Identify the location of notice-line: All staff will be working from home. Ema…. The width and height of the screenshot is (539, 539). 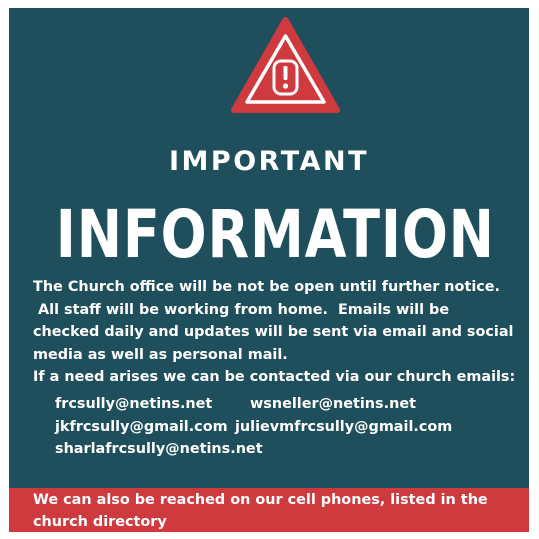
(241, 309).